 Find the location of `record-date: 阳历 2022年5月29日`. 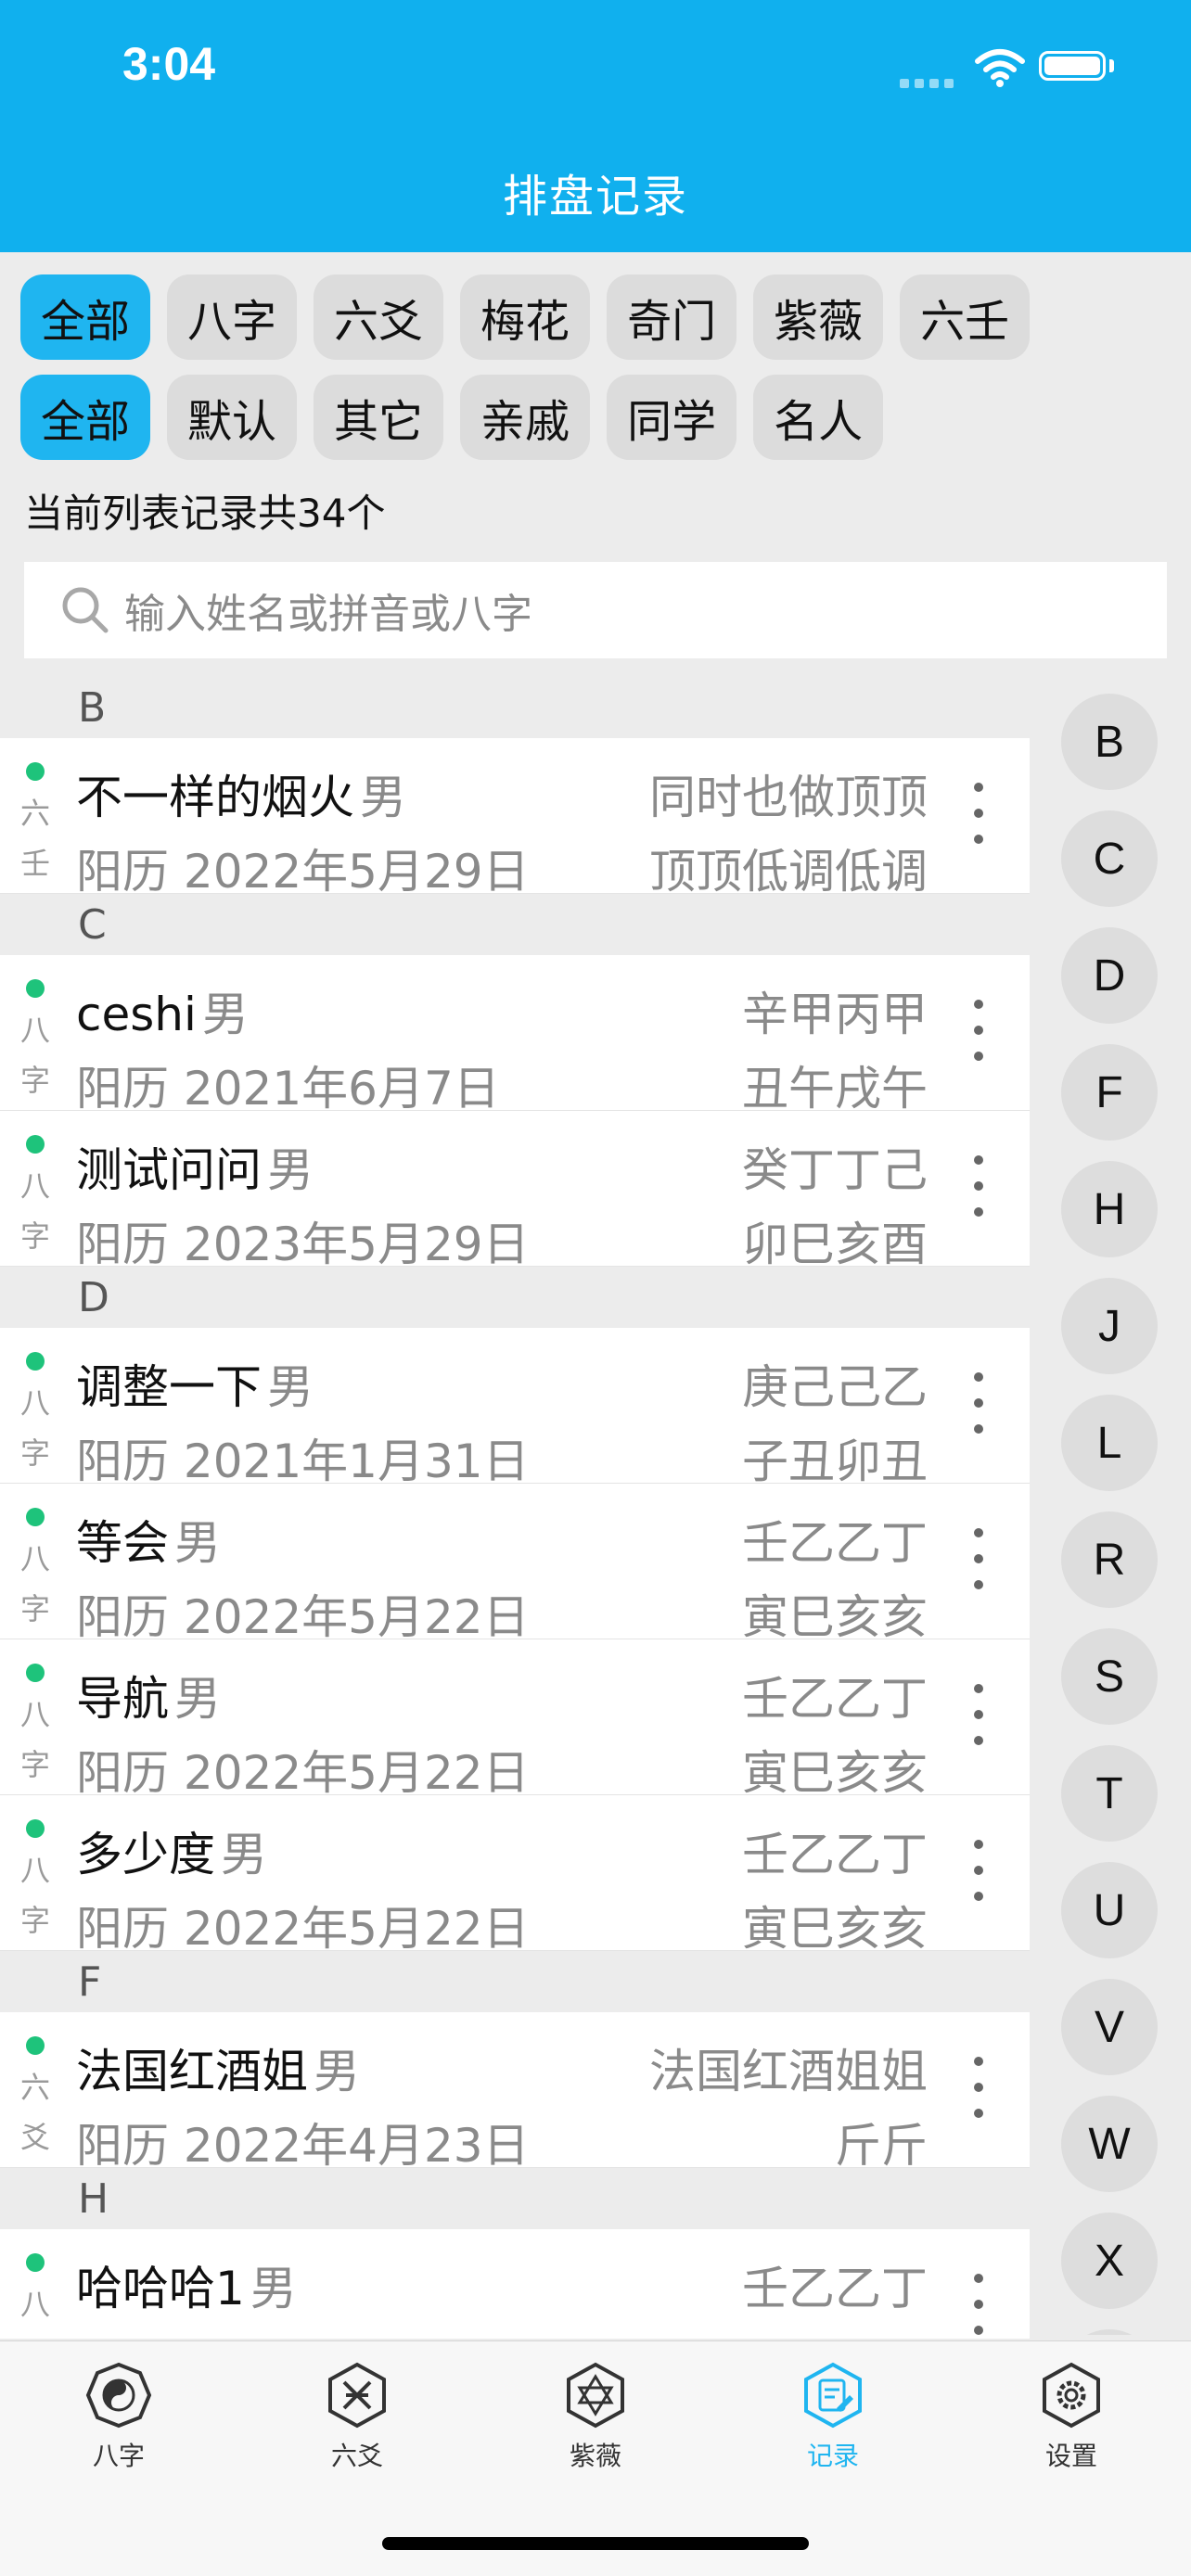

record-date: 阳历 2022年5月29日 is located at coordinates (303, 872).